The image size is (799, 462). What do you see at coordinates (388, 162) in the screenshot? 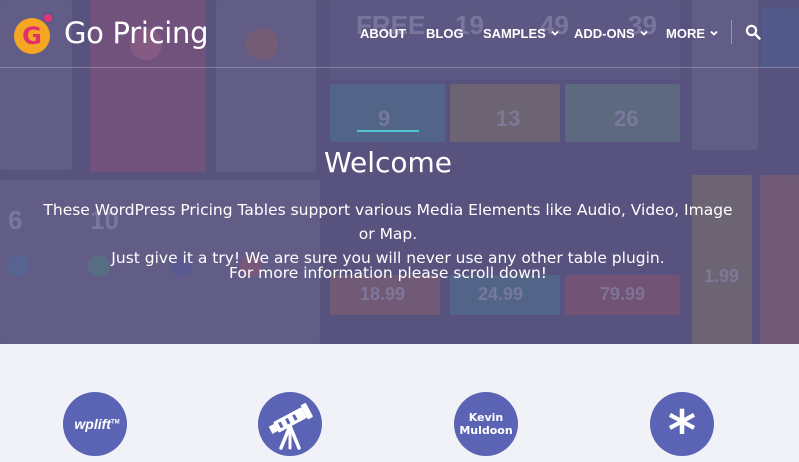
I see `hero-title: Welcome` at bounding box center [388, 162].